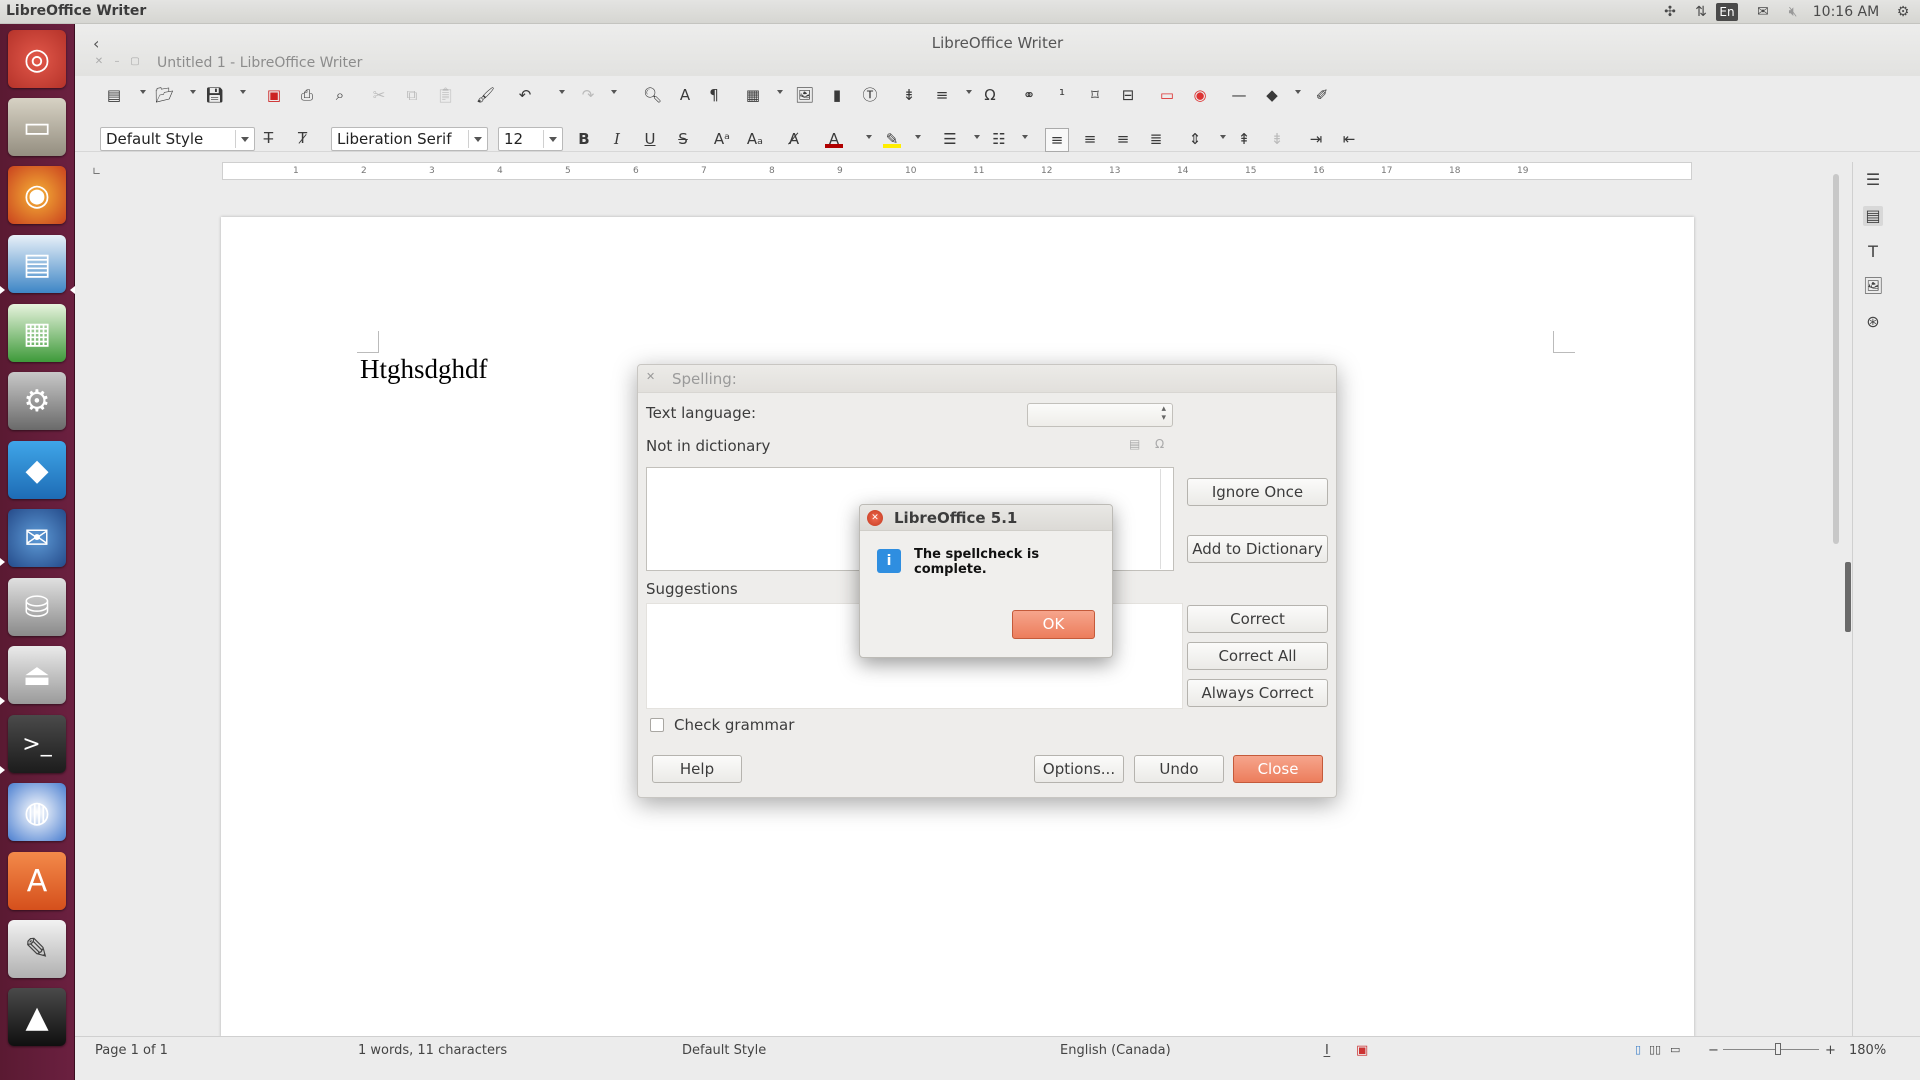 The image size is (1920, 1080). I want to click on help-button: Help, so click(697, 769).